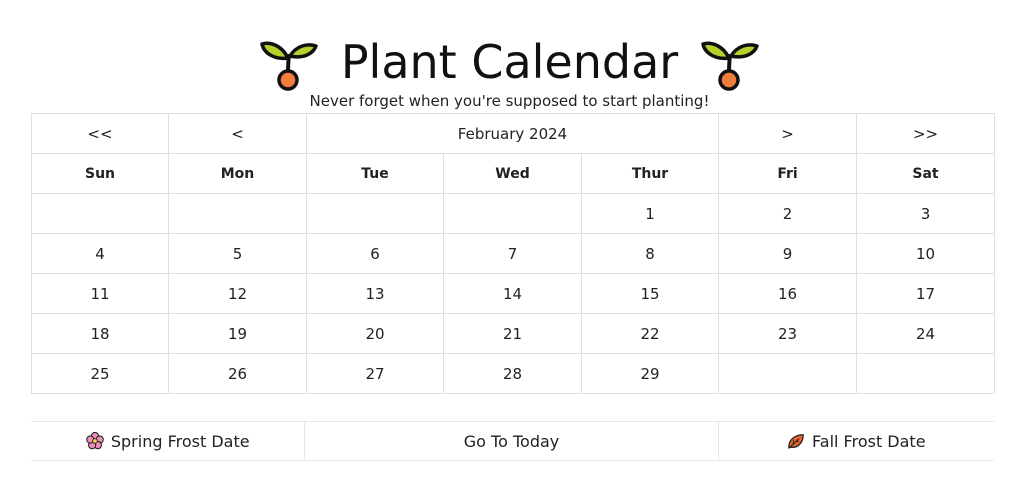  I want to click on day-cell: 6, so click(375, 253).